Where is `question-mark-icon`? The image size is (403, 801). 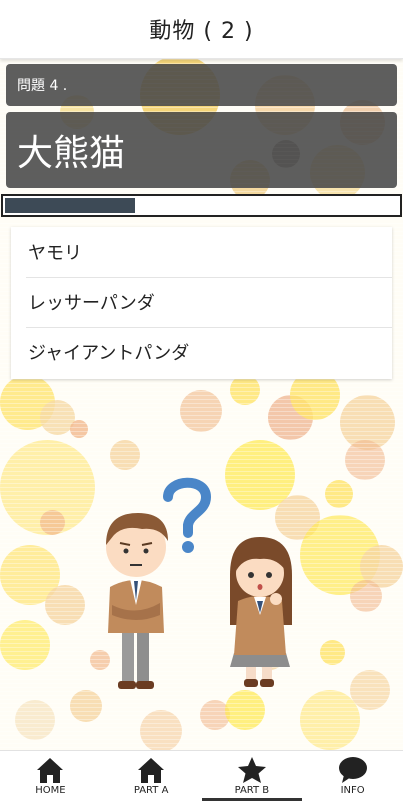 question-mark-icon is located at coordinates (187, 515).